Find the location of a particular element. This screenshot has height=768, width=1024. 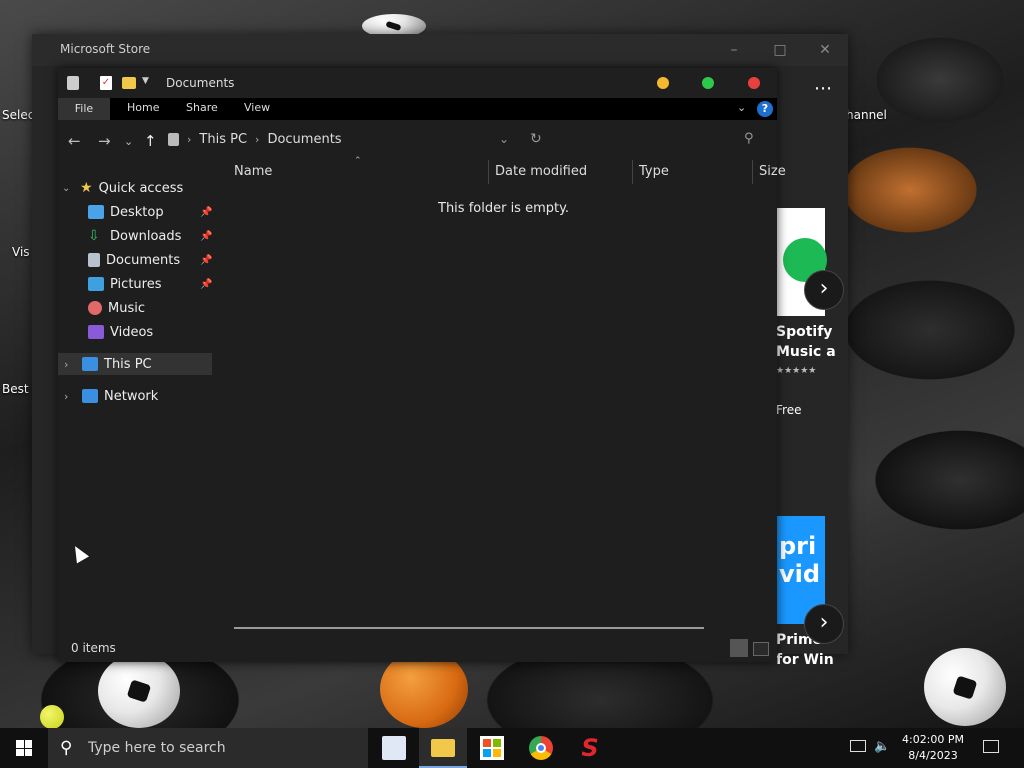

nav-downloads-label: Downloads is located at coordinates (146, 236).